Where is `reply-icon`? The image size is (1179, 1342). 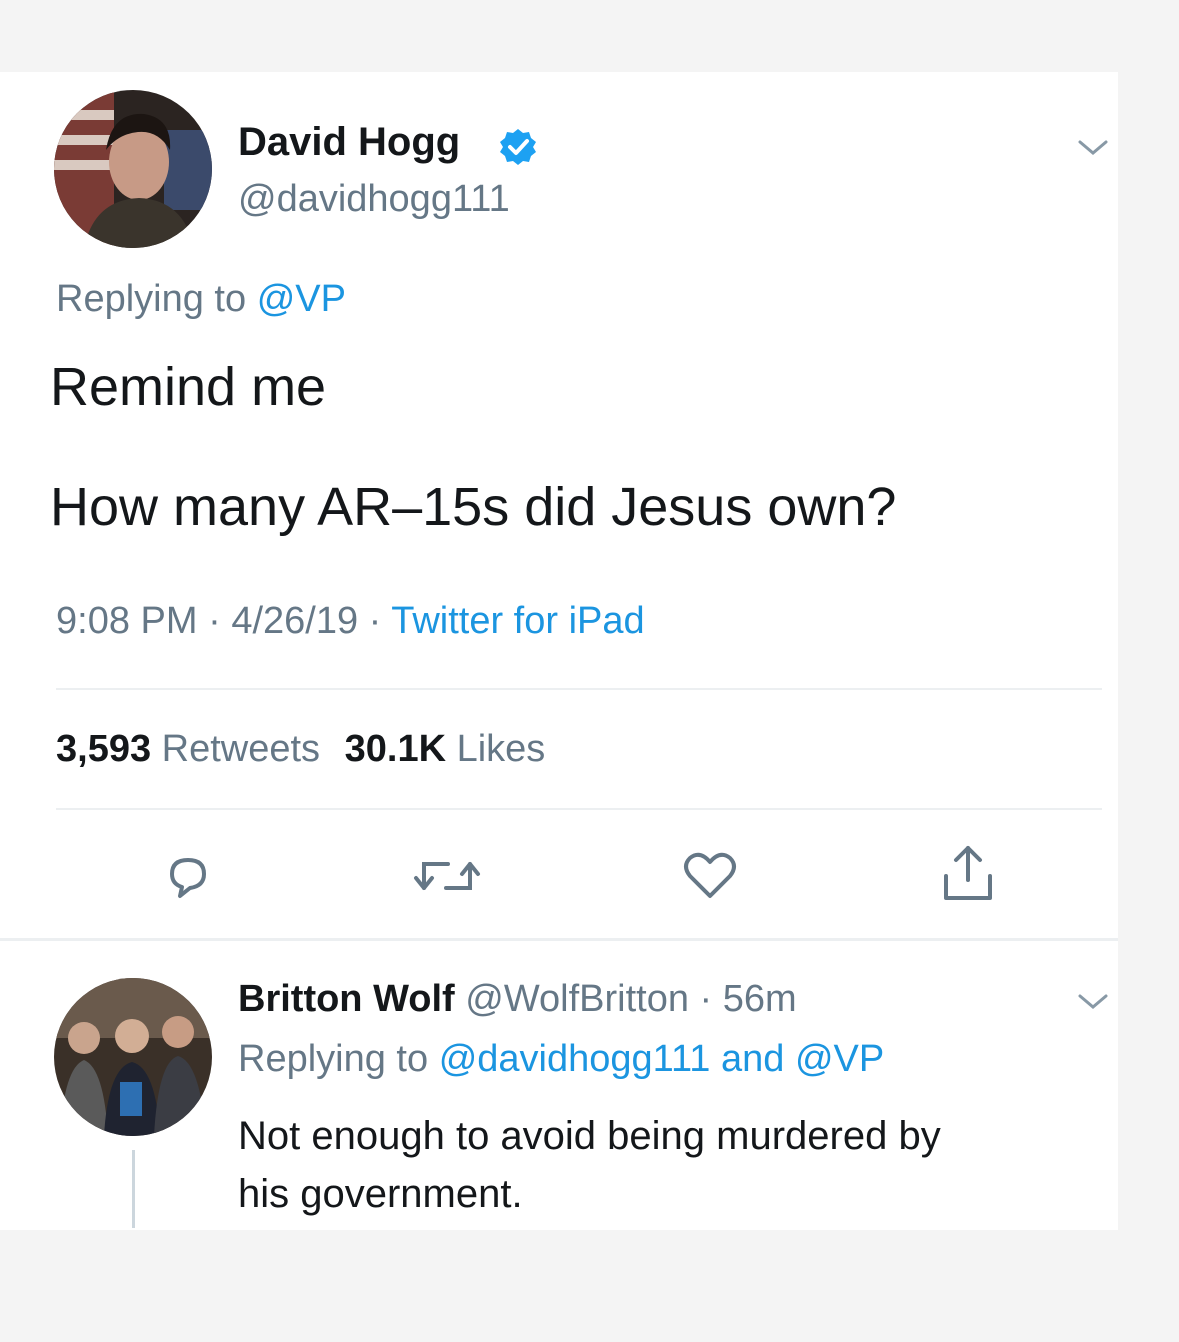 reply-icon is located at coordinates (188, 876).